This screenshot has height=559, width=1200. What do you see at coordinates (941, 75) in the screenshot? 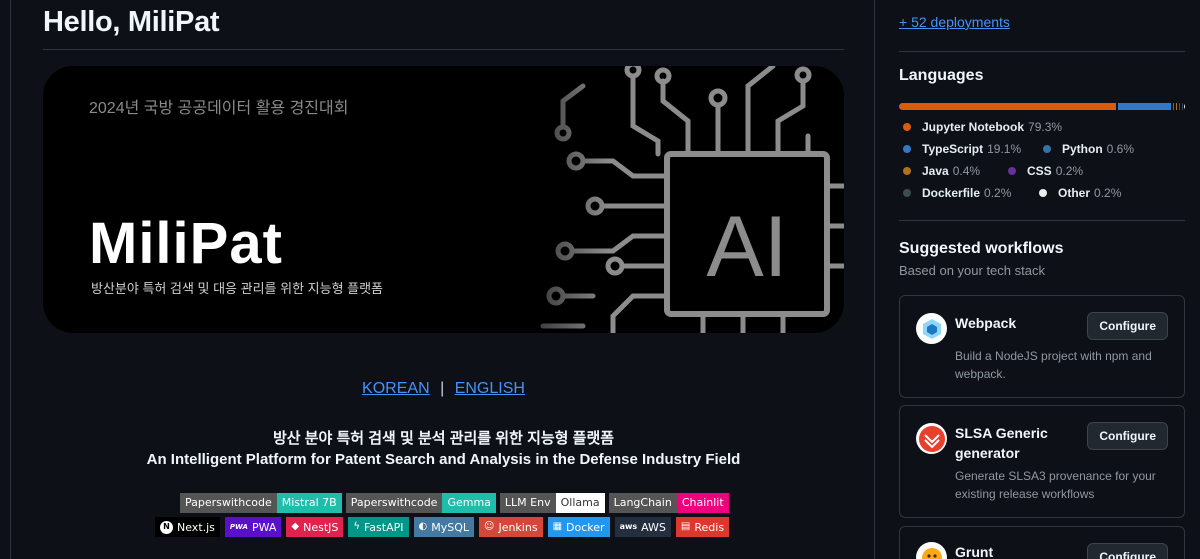
I see `languages-heading: Languages` at bounding box center [941, 75].